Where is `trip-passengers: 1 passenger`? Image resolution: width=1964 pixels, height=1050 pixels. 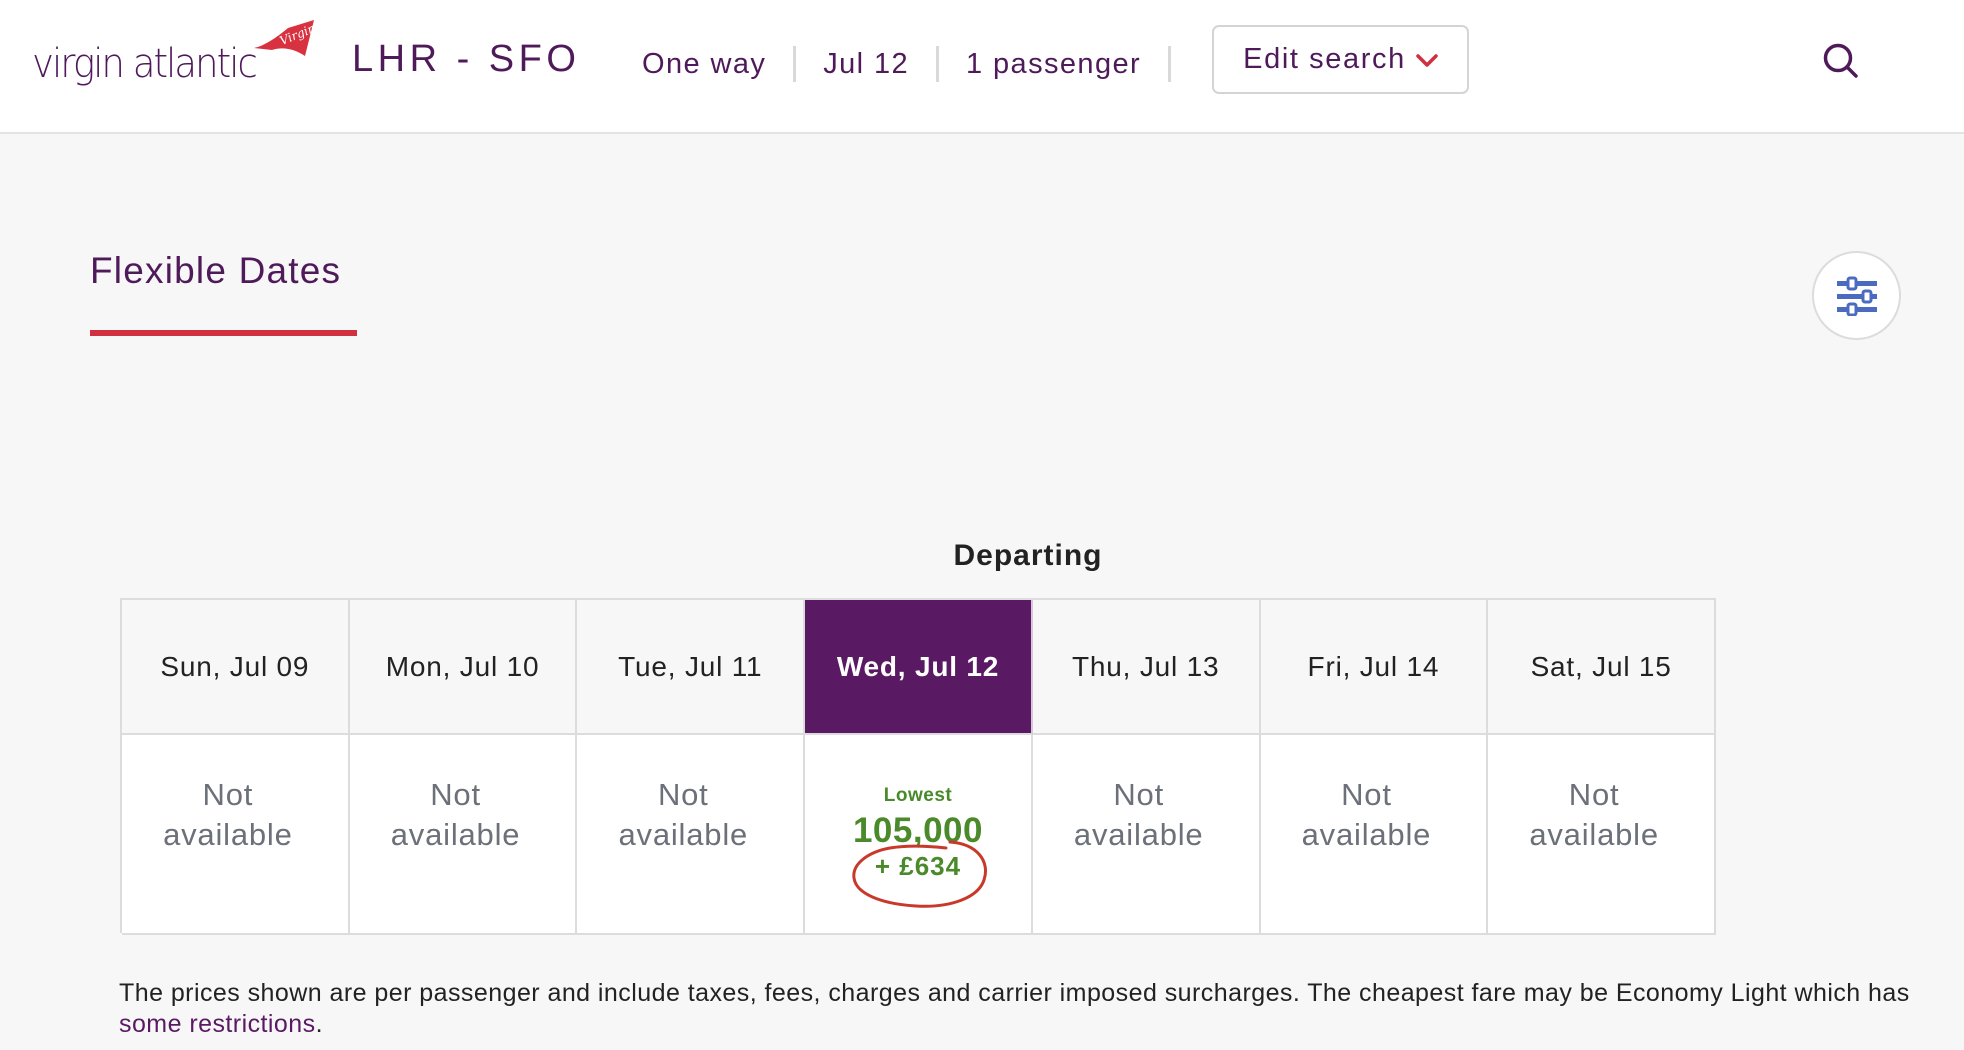
trip-passengers: 1 passenger is located at coordinates (1054, 63).